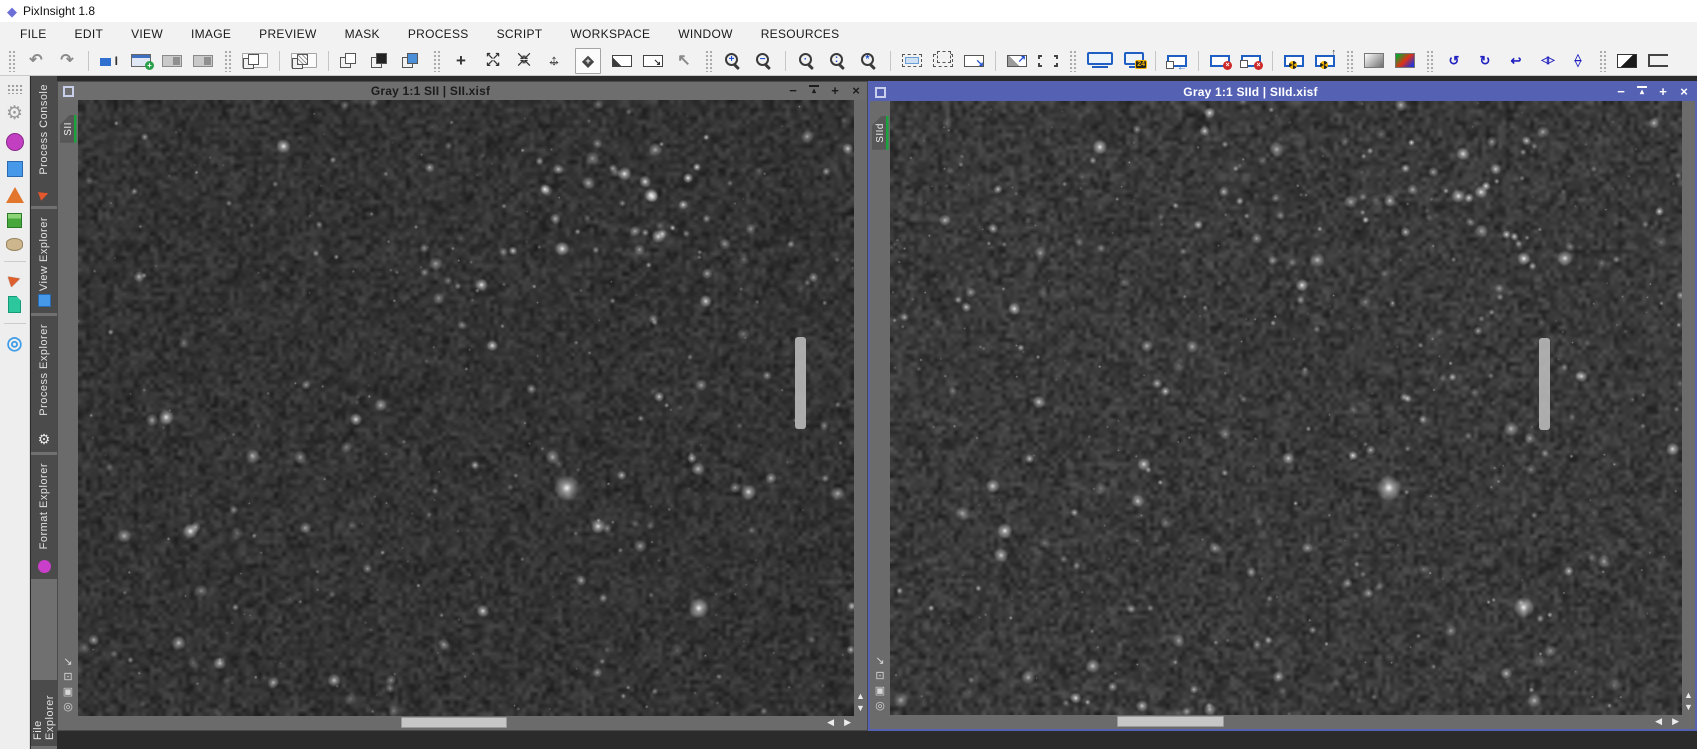 The width and height of the screenshot is (1697, 749). What do you see at coordinates (412, 60) in the screenshot?
I see `mask-color-icon` at bounding box center [412, 60].